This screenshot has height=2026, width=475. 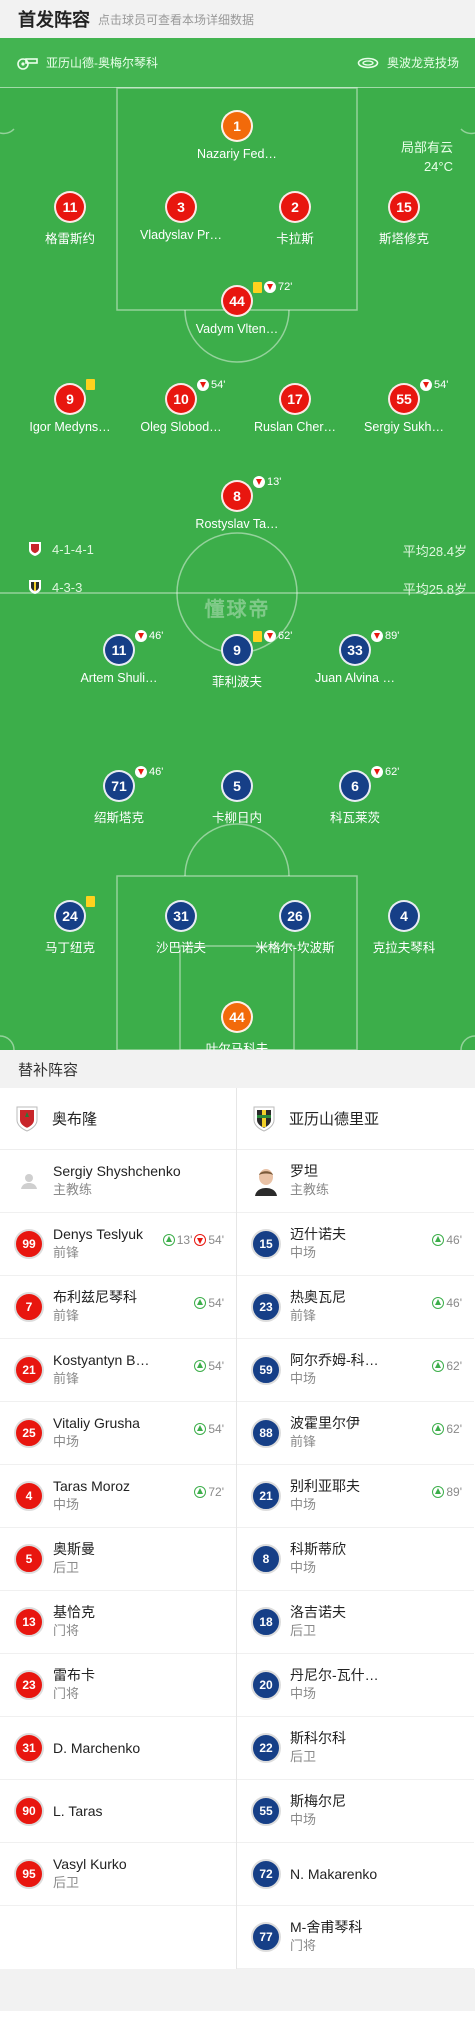 What do you see at coordinates (119, 796) in the screenshot?
I see `pitch-player: 71 绍斯塔克 46'` at bounding box center [119, 796].